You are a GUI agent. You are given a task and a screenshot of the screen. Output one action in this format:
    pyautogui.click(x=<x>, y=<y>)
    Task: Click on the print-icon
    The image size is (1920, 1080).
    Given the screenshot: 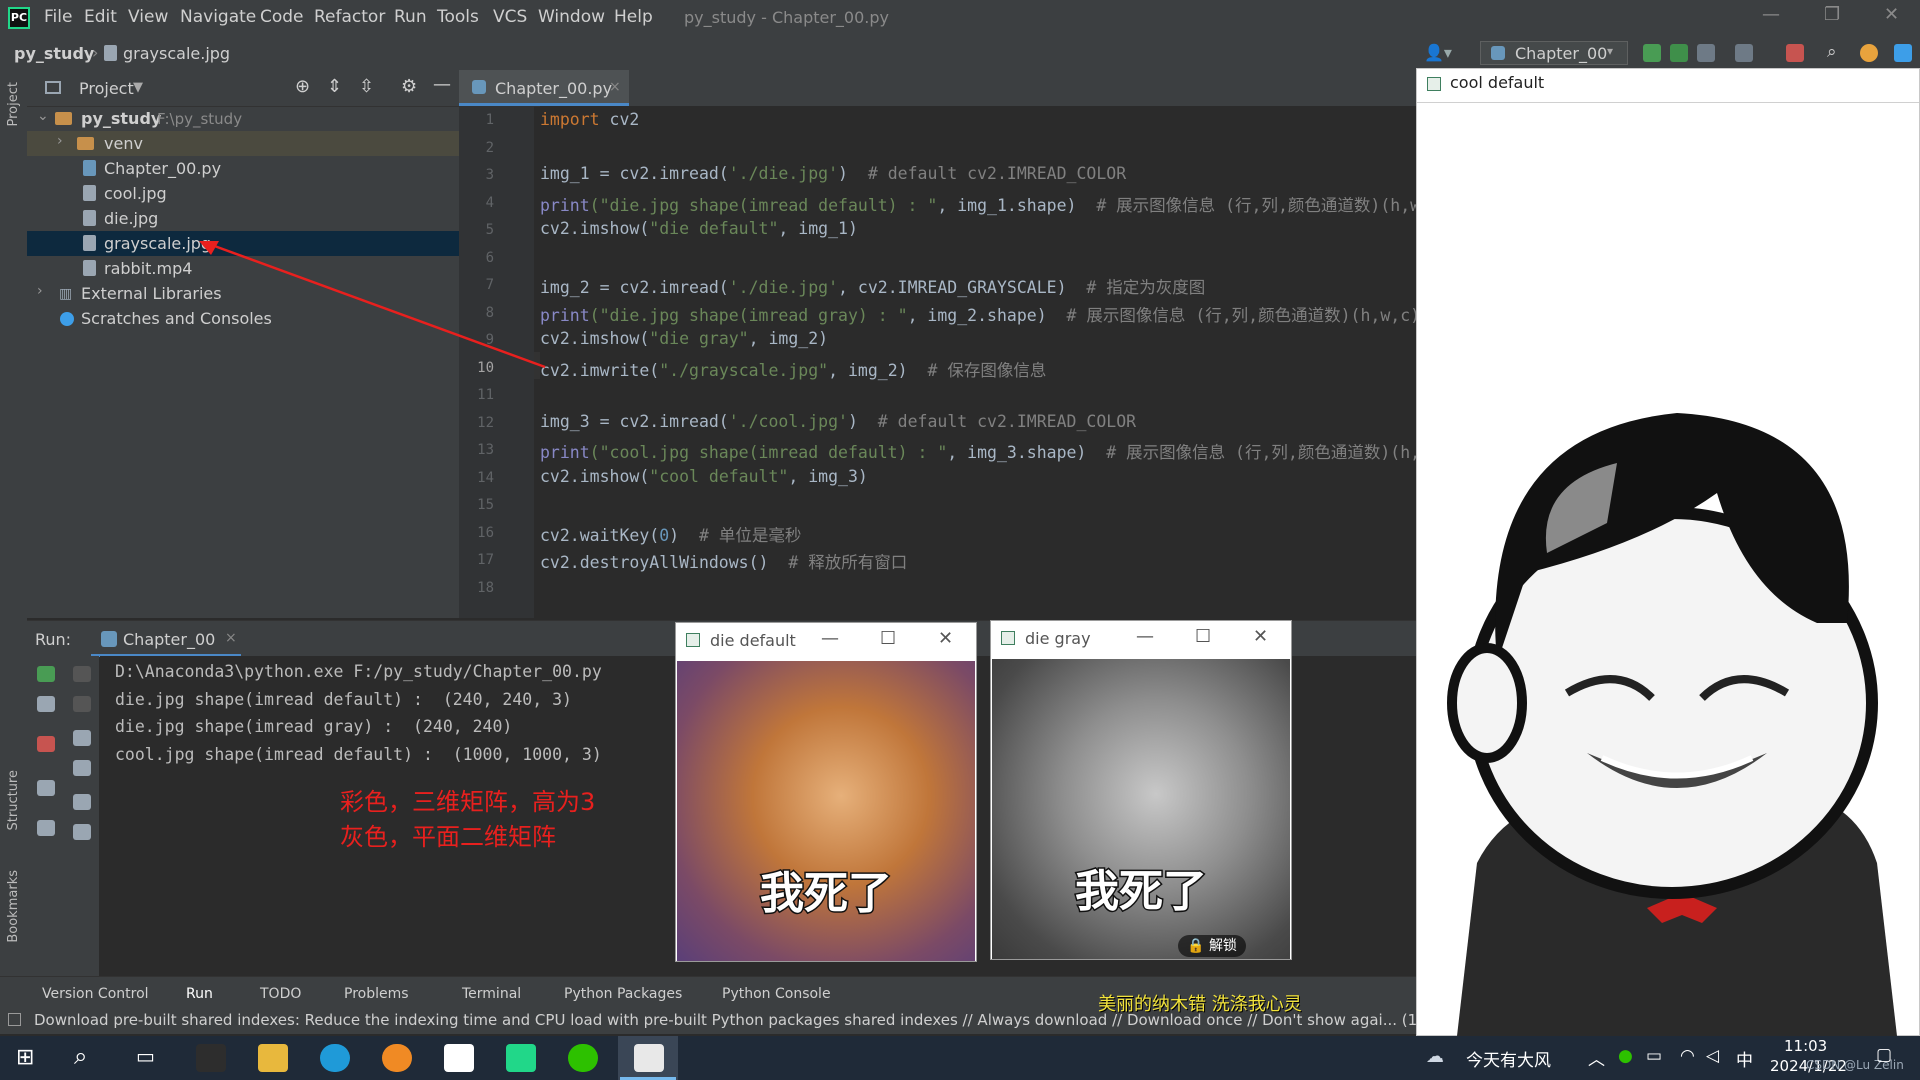 What is the action you would take?
    pyautogui.click(x=82, y=802)
    